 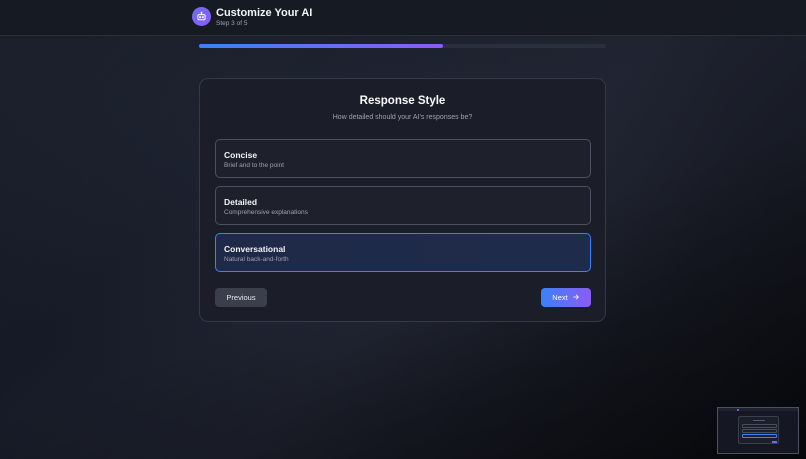 What do you see at coordinates (256, 259) in the screenshot?
I see `option-description: Natural back-and-forth` at bounding box center [256, 259].